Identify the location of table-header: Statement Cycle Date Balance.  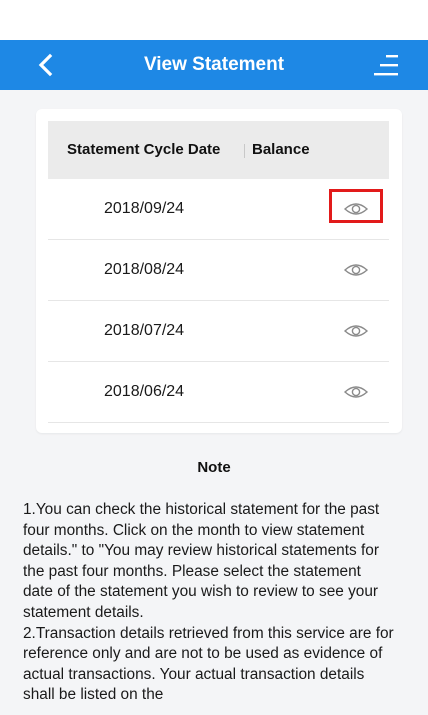
(218, 150).